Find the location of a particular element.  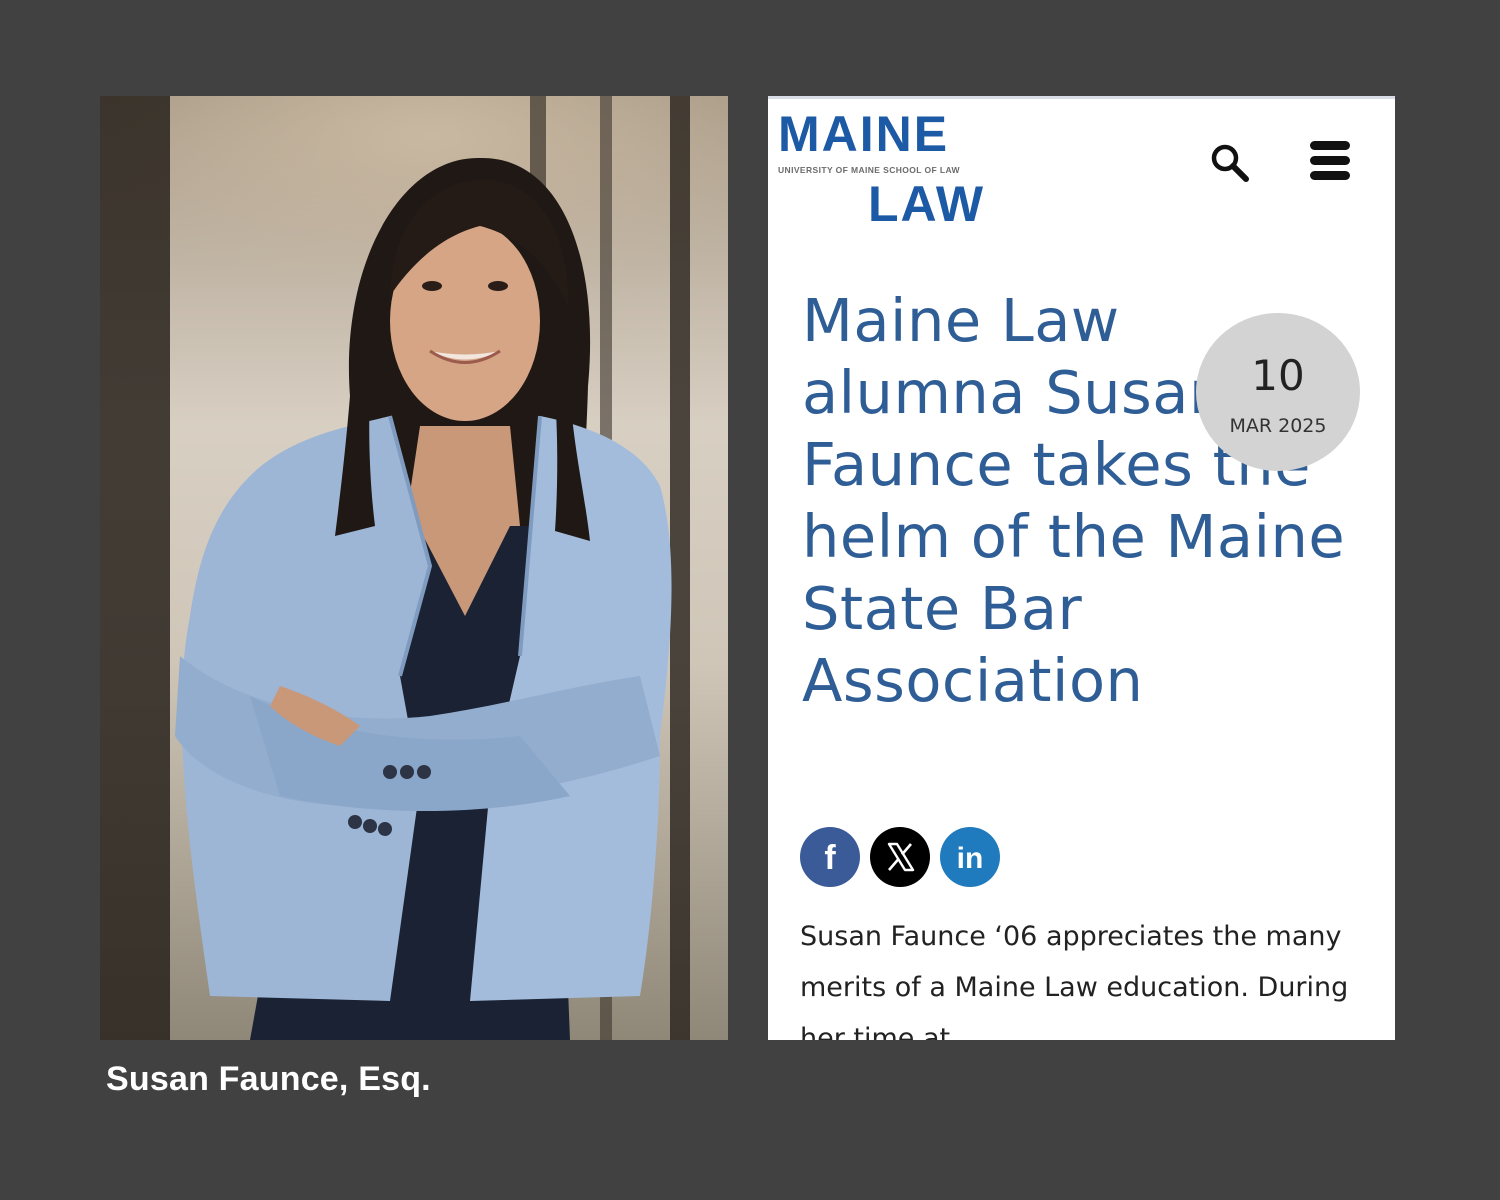

share-facebook-button: f is located at coordinates (830, 857).